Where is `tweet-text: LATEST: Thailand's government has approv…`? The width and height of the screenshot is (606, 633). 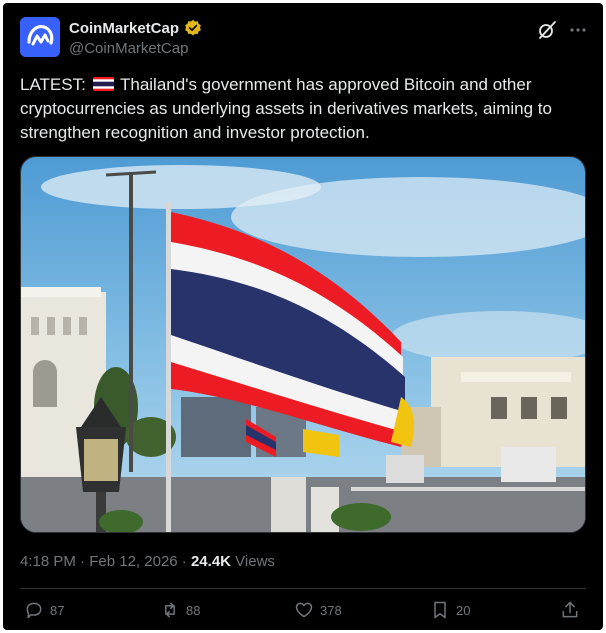 tweet-text: LATEST: Thailand's government has approv… is located at coordinates (304, 109).